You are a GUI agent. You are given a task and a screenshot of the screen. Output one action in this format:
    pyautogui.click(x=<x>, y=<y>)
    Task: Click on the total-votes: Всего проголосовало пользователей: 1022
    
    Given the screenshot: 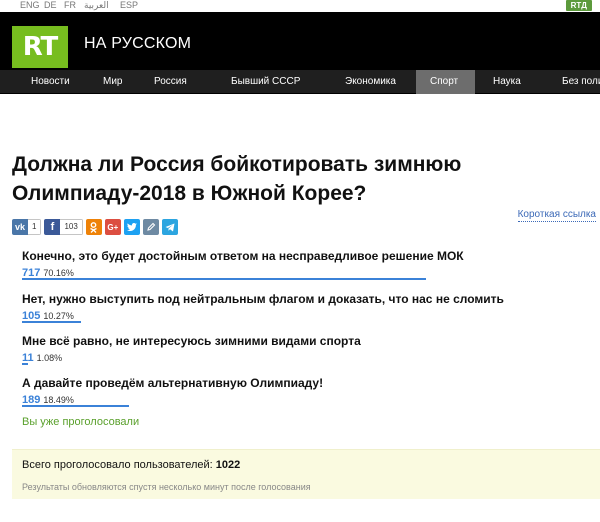 What is the action you would take?
    pyautogui.click(x=131, y=465)
    